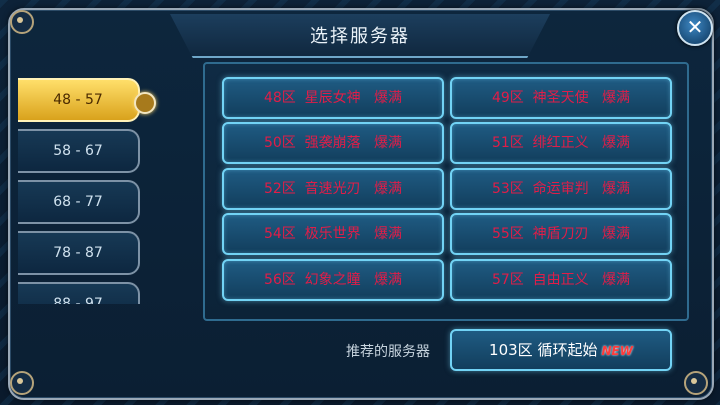 The image size is (720, 405). Describe the element at coordinates (79, 100) in the screenshot. I see `range-tab-48-57: 48 - 57` at that location.